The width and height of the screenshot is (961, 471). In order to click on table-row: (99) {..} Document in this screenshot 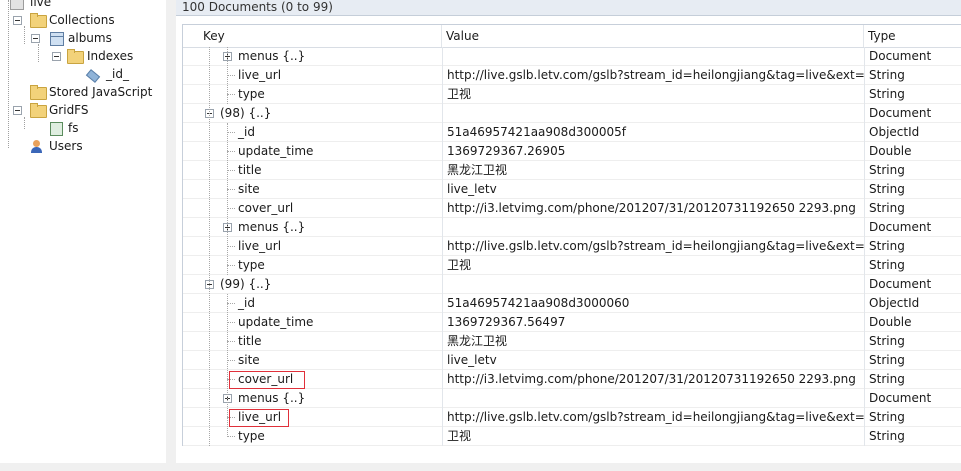, I will do `click(572, 284)`.